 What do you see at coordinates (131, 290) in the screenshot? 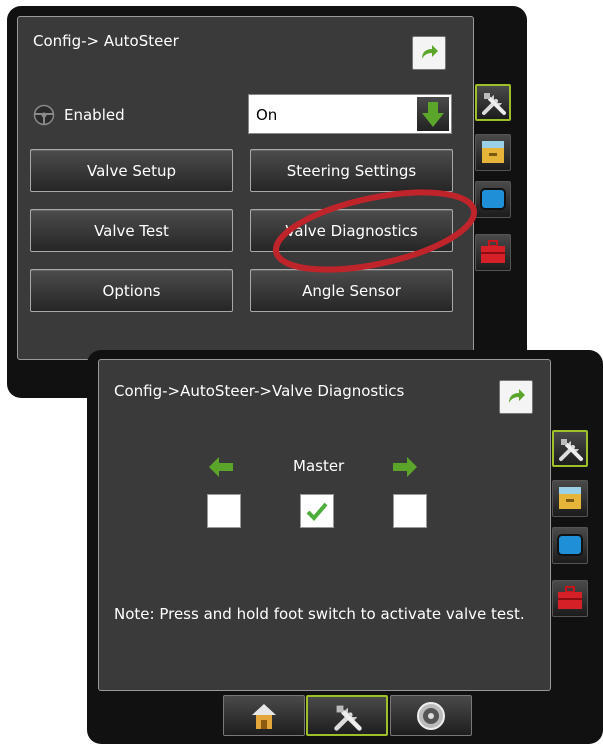
I see `options-button: Options` at bounding box center [131, 290].